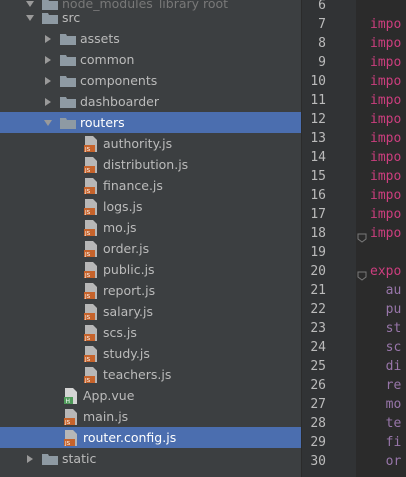 The height and width of the screenshot is (477, 406). What do you see at coordinates (318, 176) in the screenshot?
I see `line-number: 15` at bounding box center [318, 176].